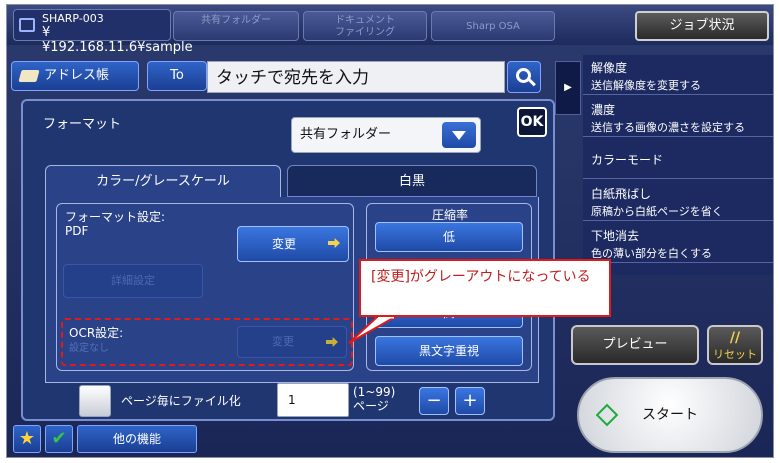  What do you see at coordinates (449, 351) in the screenshot?
I see `compression-black-text-button: 黒文字重視` at bounding box center [449, 351].